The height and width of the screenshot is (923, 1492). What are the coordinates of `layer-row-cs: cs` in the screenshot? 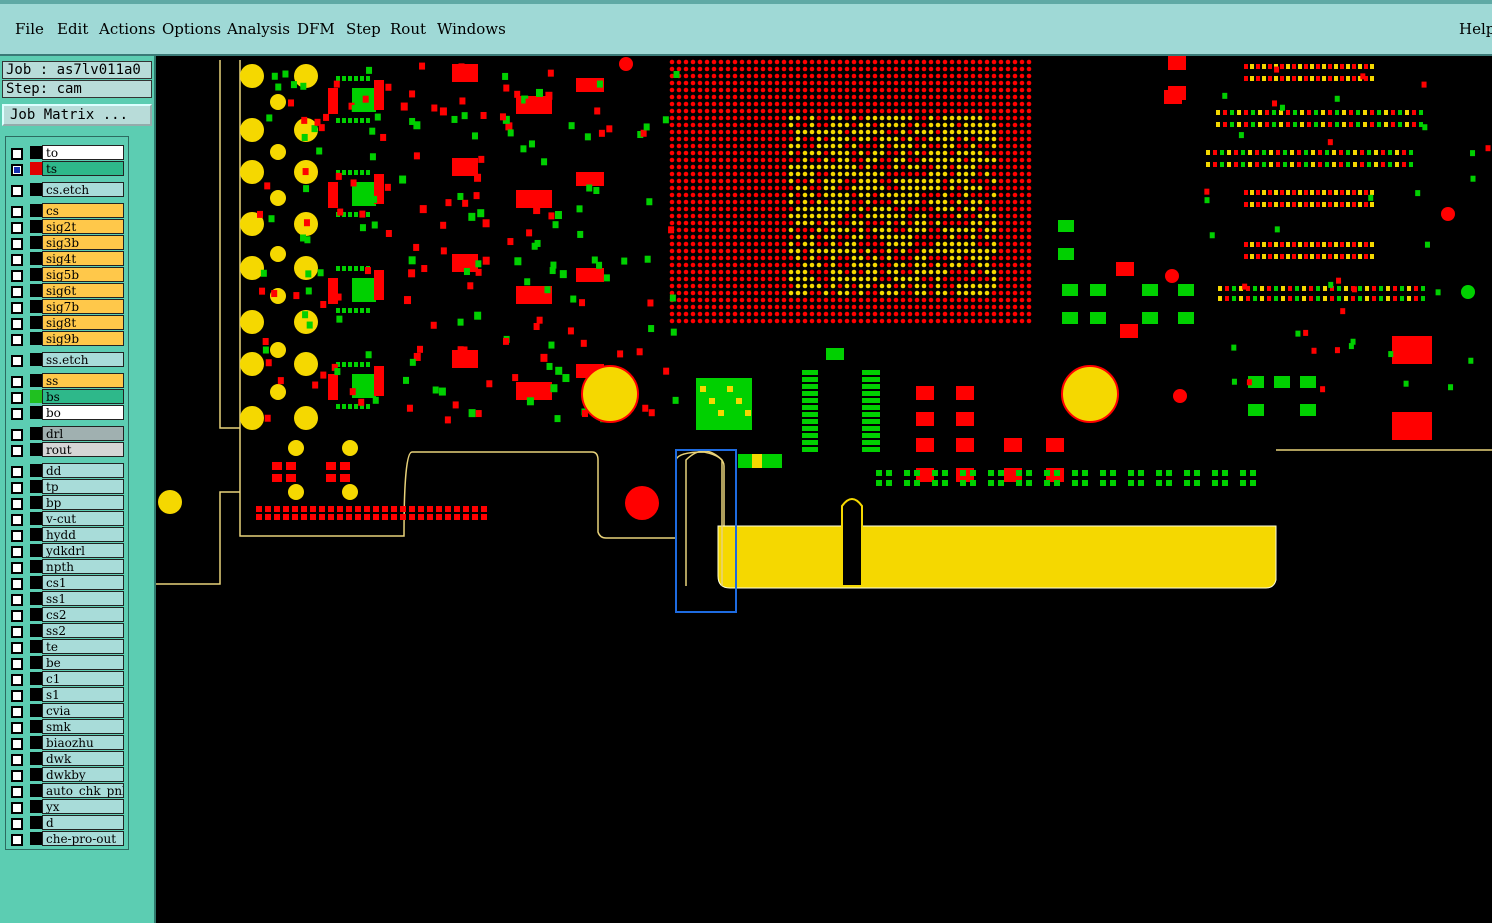 It's located at (67, 211).